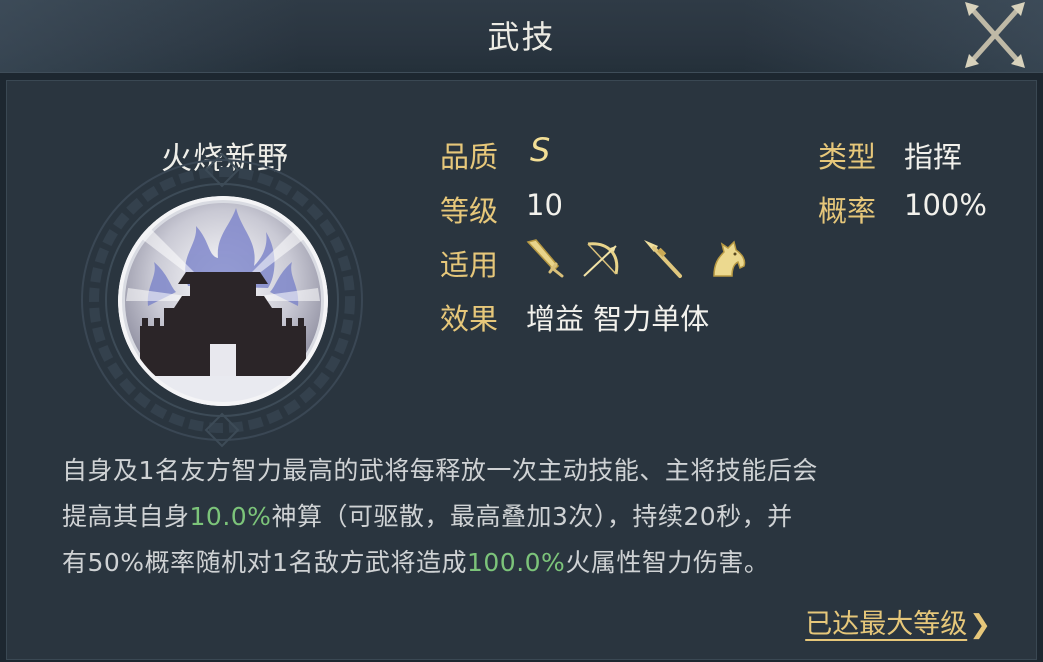 The image size is (1043, 662). I want to click on description-line-2: 提高其自身10.0%神算（可驱散，最高叠加3次），持续20秒，并, so click(522, 517).